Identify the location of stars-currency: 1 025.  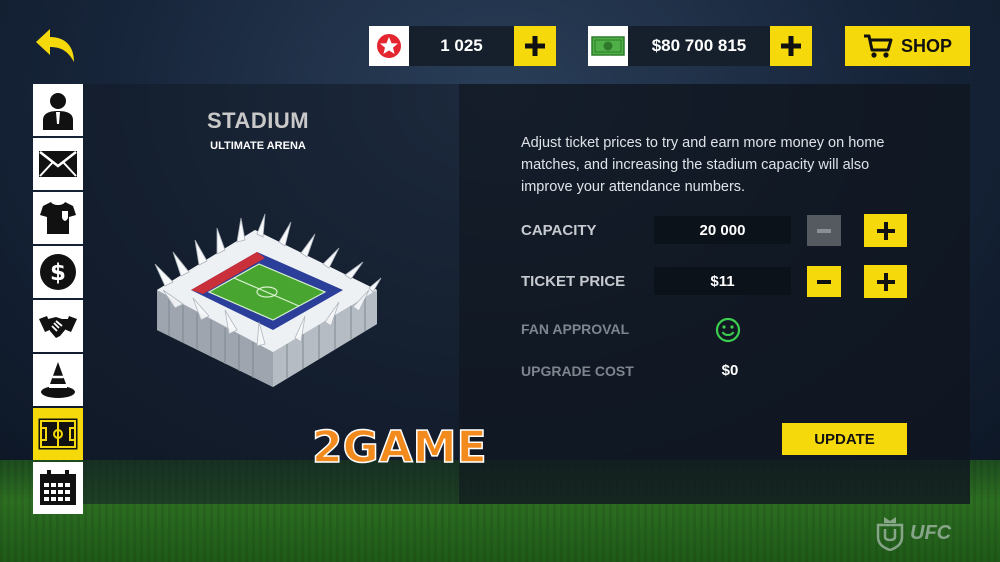
(462, 46).